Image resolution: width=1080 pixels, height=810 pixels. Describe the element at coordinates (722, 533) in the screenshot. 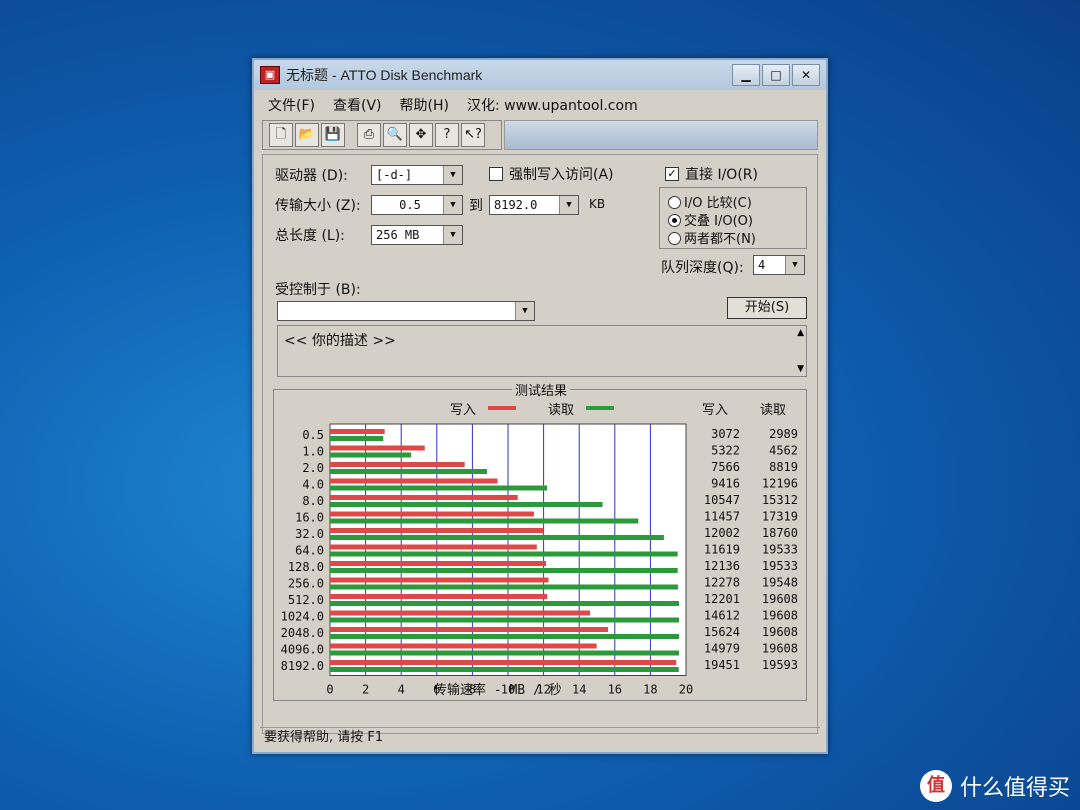

I see `value-write: 12002` at that location.